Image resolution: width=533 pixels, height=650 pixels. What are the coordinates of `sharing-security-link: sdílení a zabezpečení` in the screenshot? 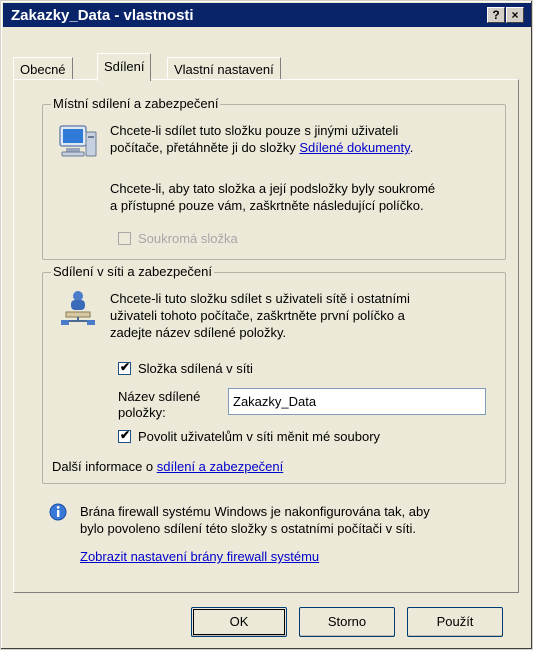 It's located at (220, 466).